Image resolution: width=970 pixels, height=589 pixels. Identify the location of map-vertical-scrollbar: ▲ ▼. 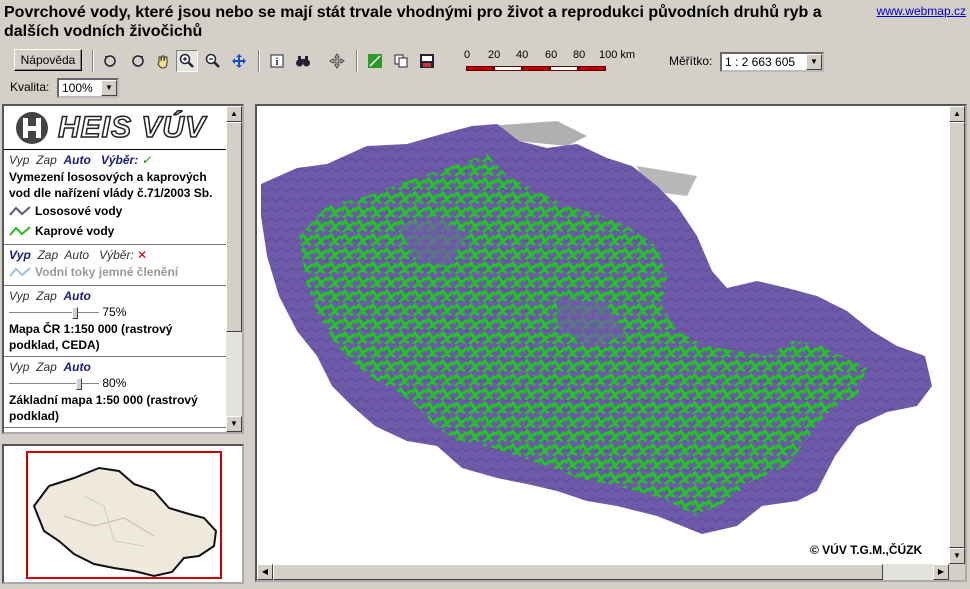
(957, 335).